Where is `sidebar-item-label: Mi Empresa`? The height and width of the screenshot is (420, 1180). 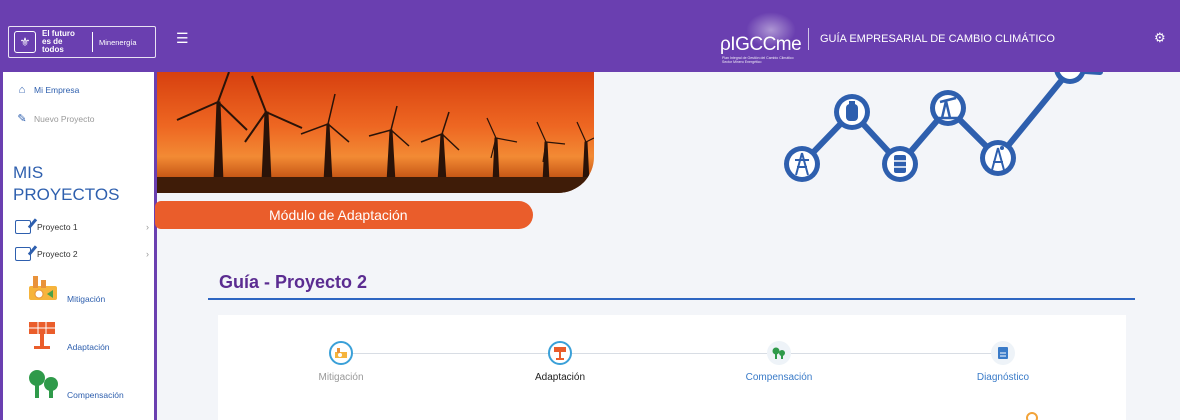
sidebar-item-label: Mi Empresa is located at coordinates (57, 90).